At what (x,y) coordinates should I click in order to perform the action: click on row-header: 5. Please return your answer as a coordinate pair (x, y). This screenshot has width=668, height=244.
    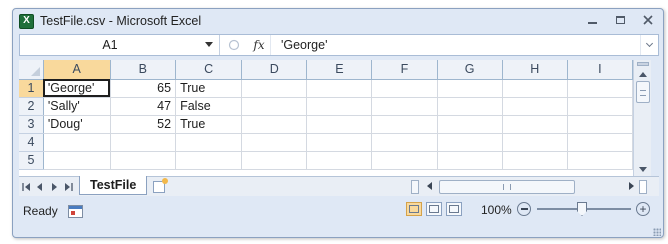
    Looking at the image, I should click on (31, 160).